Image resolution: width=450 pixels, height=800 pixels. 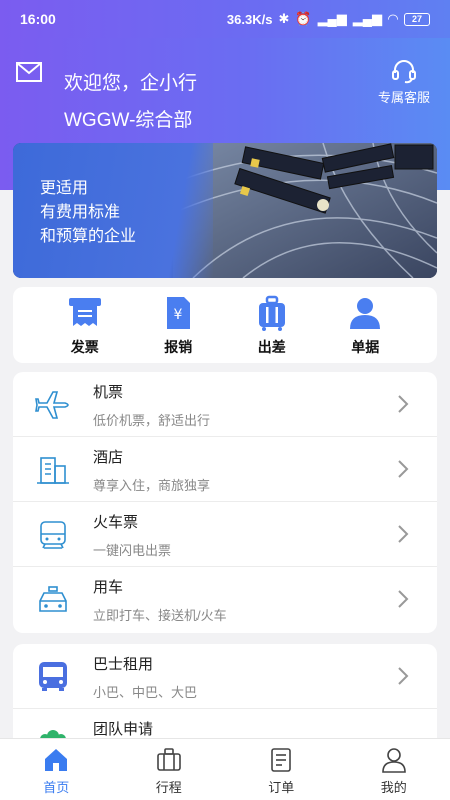 What do you see at coordinates (128, 120) in the screenshot?
I see `department-name: WGGW-综合部` at bounding box center [128, 120].